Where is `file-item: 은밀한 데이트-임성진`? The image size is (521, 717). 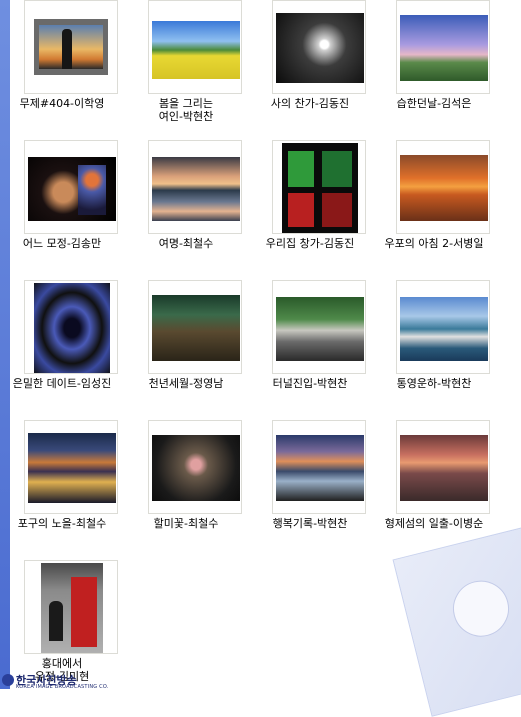 file-item: 은밀한 데이트-임성진 is located at coordinates (62, 347).